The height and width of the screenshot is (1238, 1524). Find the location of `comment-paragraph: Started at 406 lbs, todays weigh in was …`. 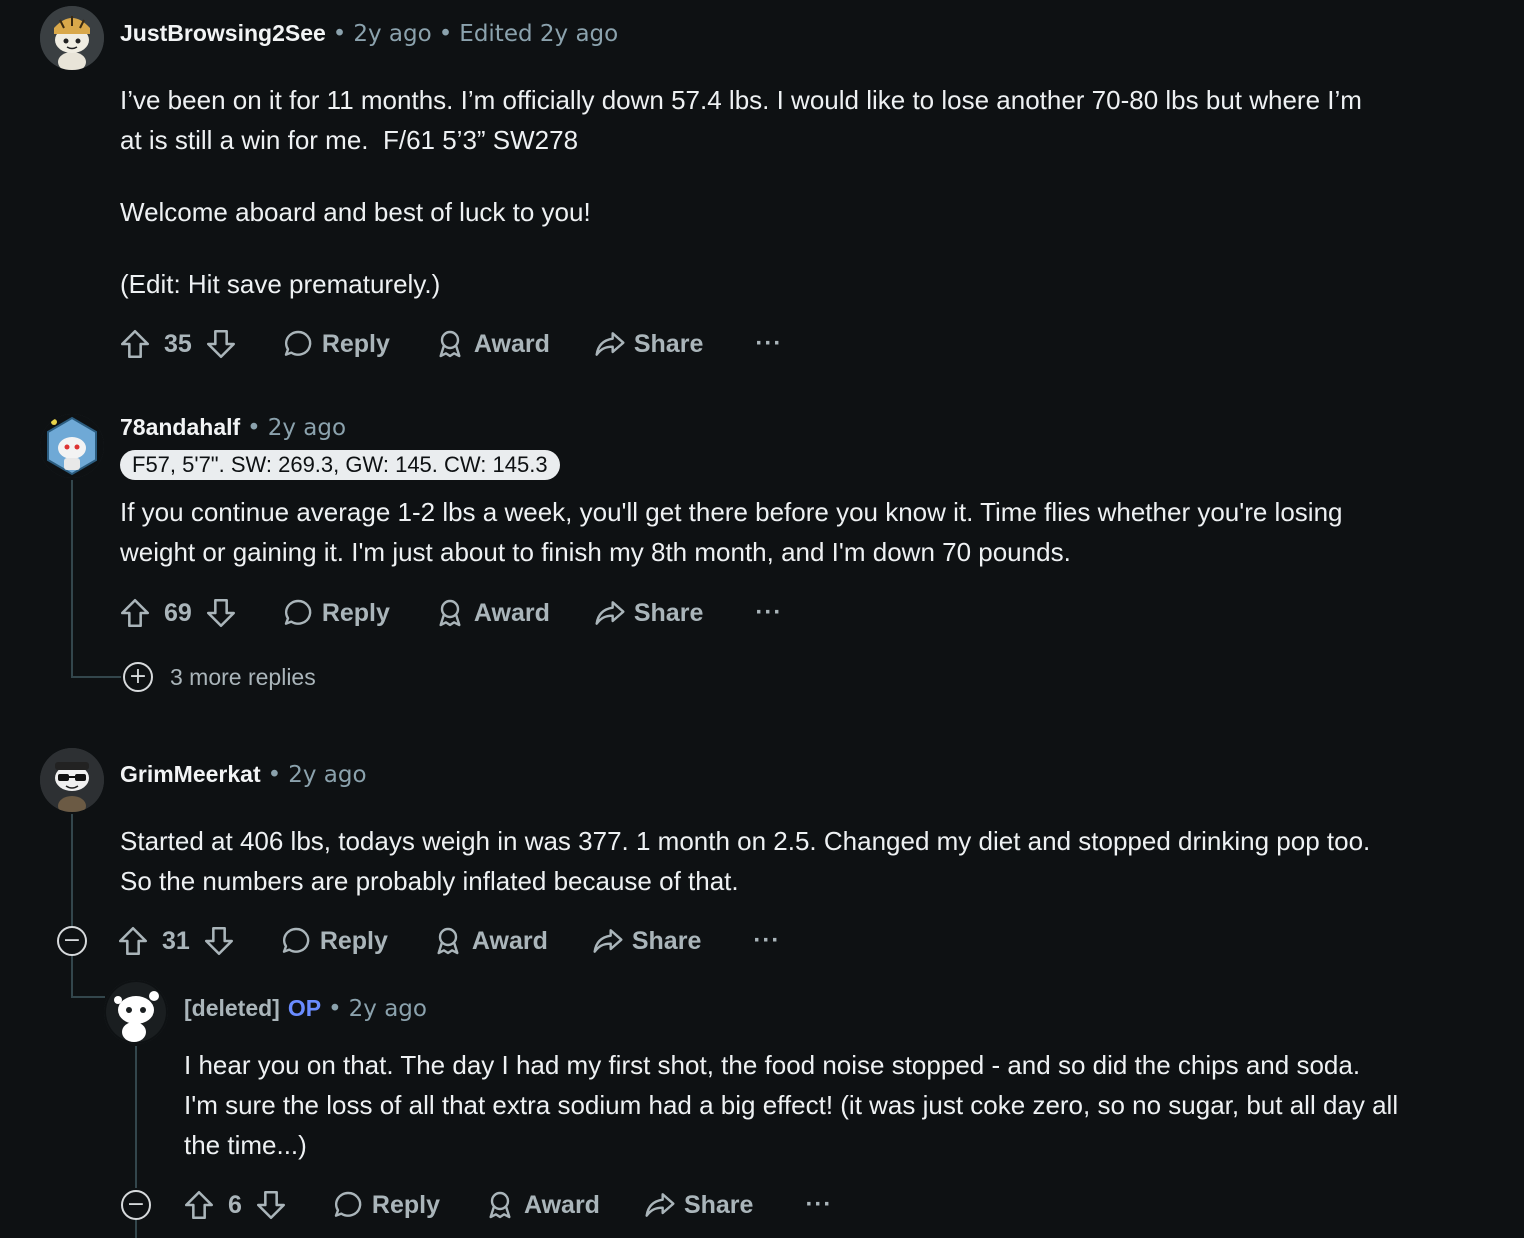

comment-paragraph: Started at 406 lbs, todays weigh in was … is located at coordinates (745, 861).